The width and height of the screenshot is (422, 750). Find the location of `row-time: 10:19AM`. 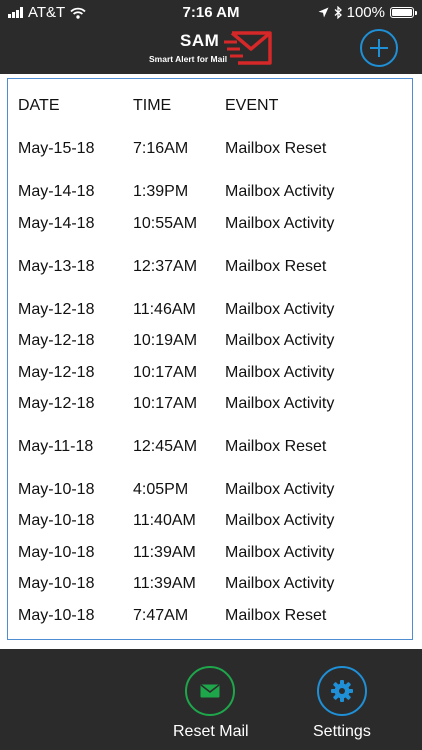

row-time: 10:19AM is located at coordinates (165, 340).